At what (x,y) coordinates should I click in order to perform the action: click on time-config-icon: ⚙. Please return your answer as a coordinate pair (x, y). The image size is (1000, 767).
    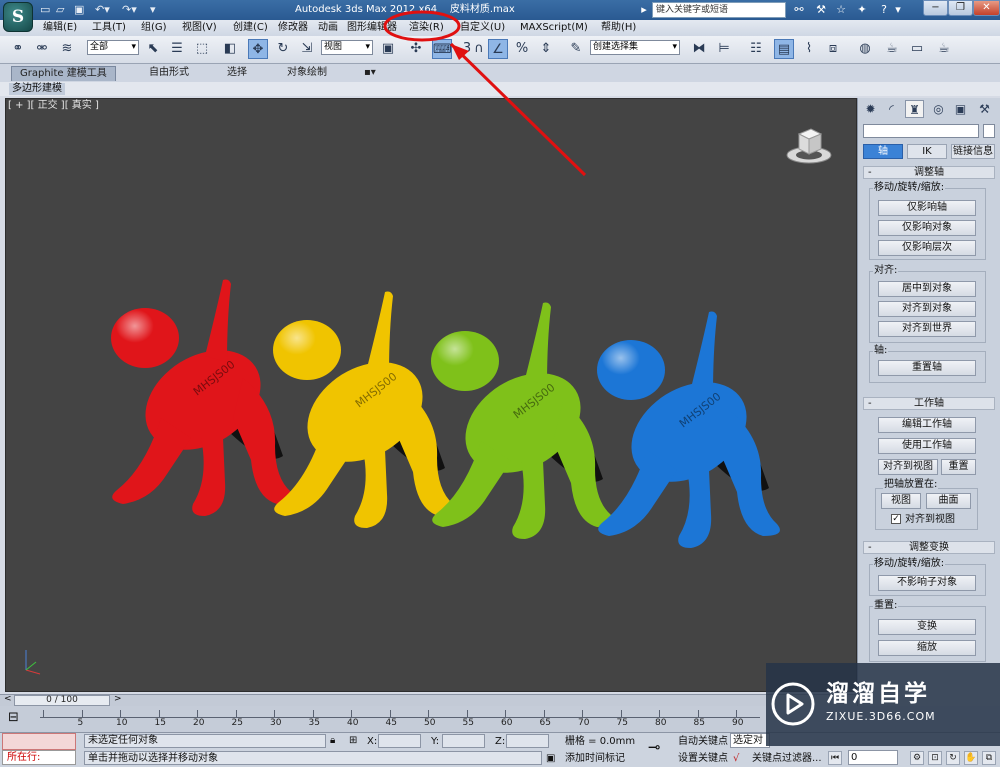
    Looking at the image, I should click on (917, 758).